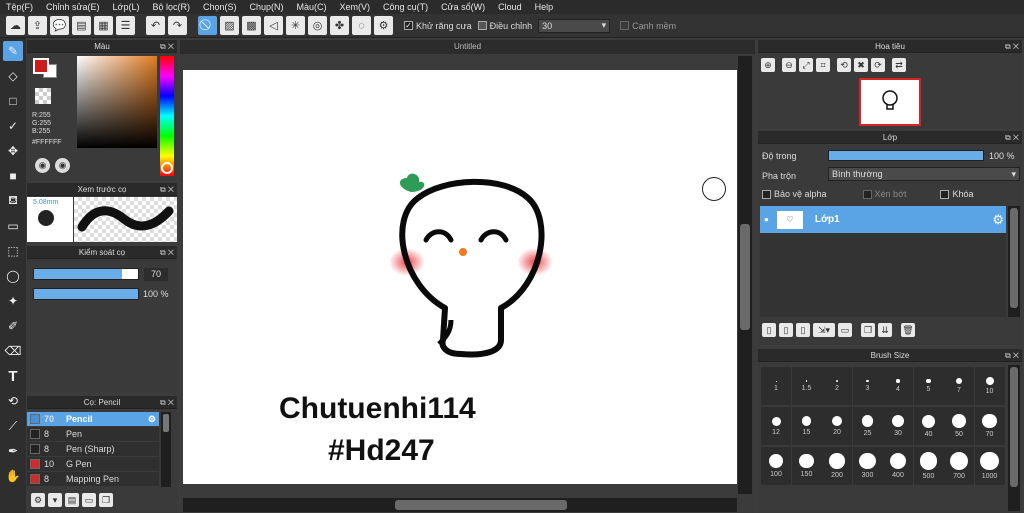 This screenshot has width=1024, height=513. I want to click on brush-size-cell: 5, so click(928, 386).